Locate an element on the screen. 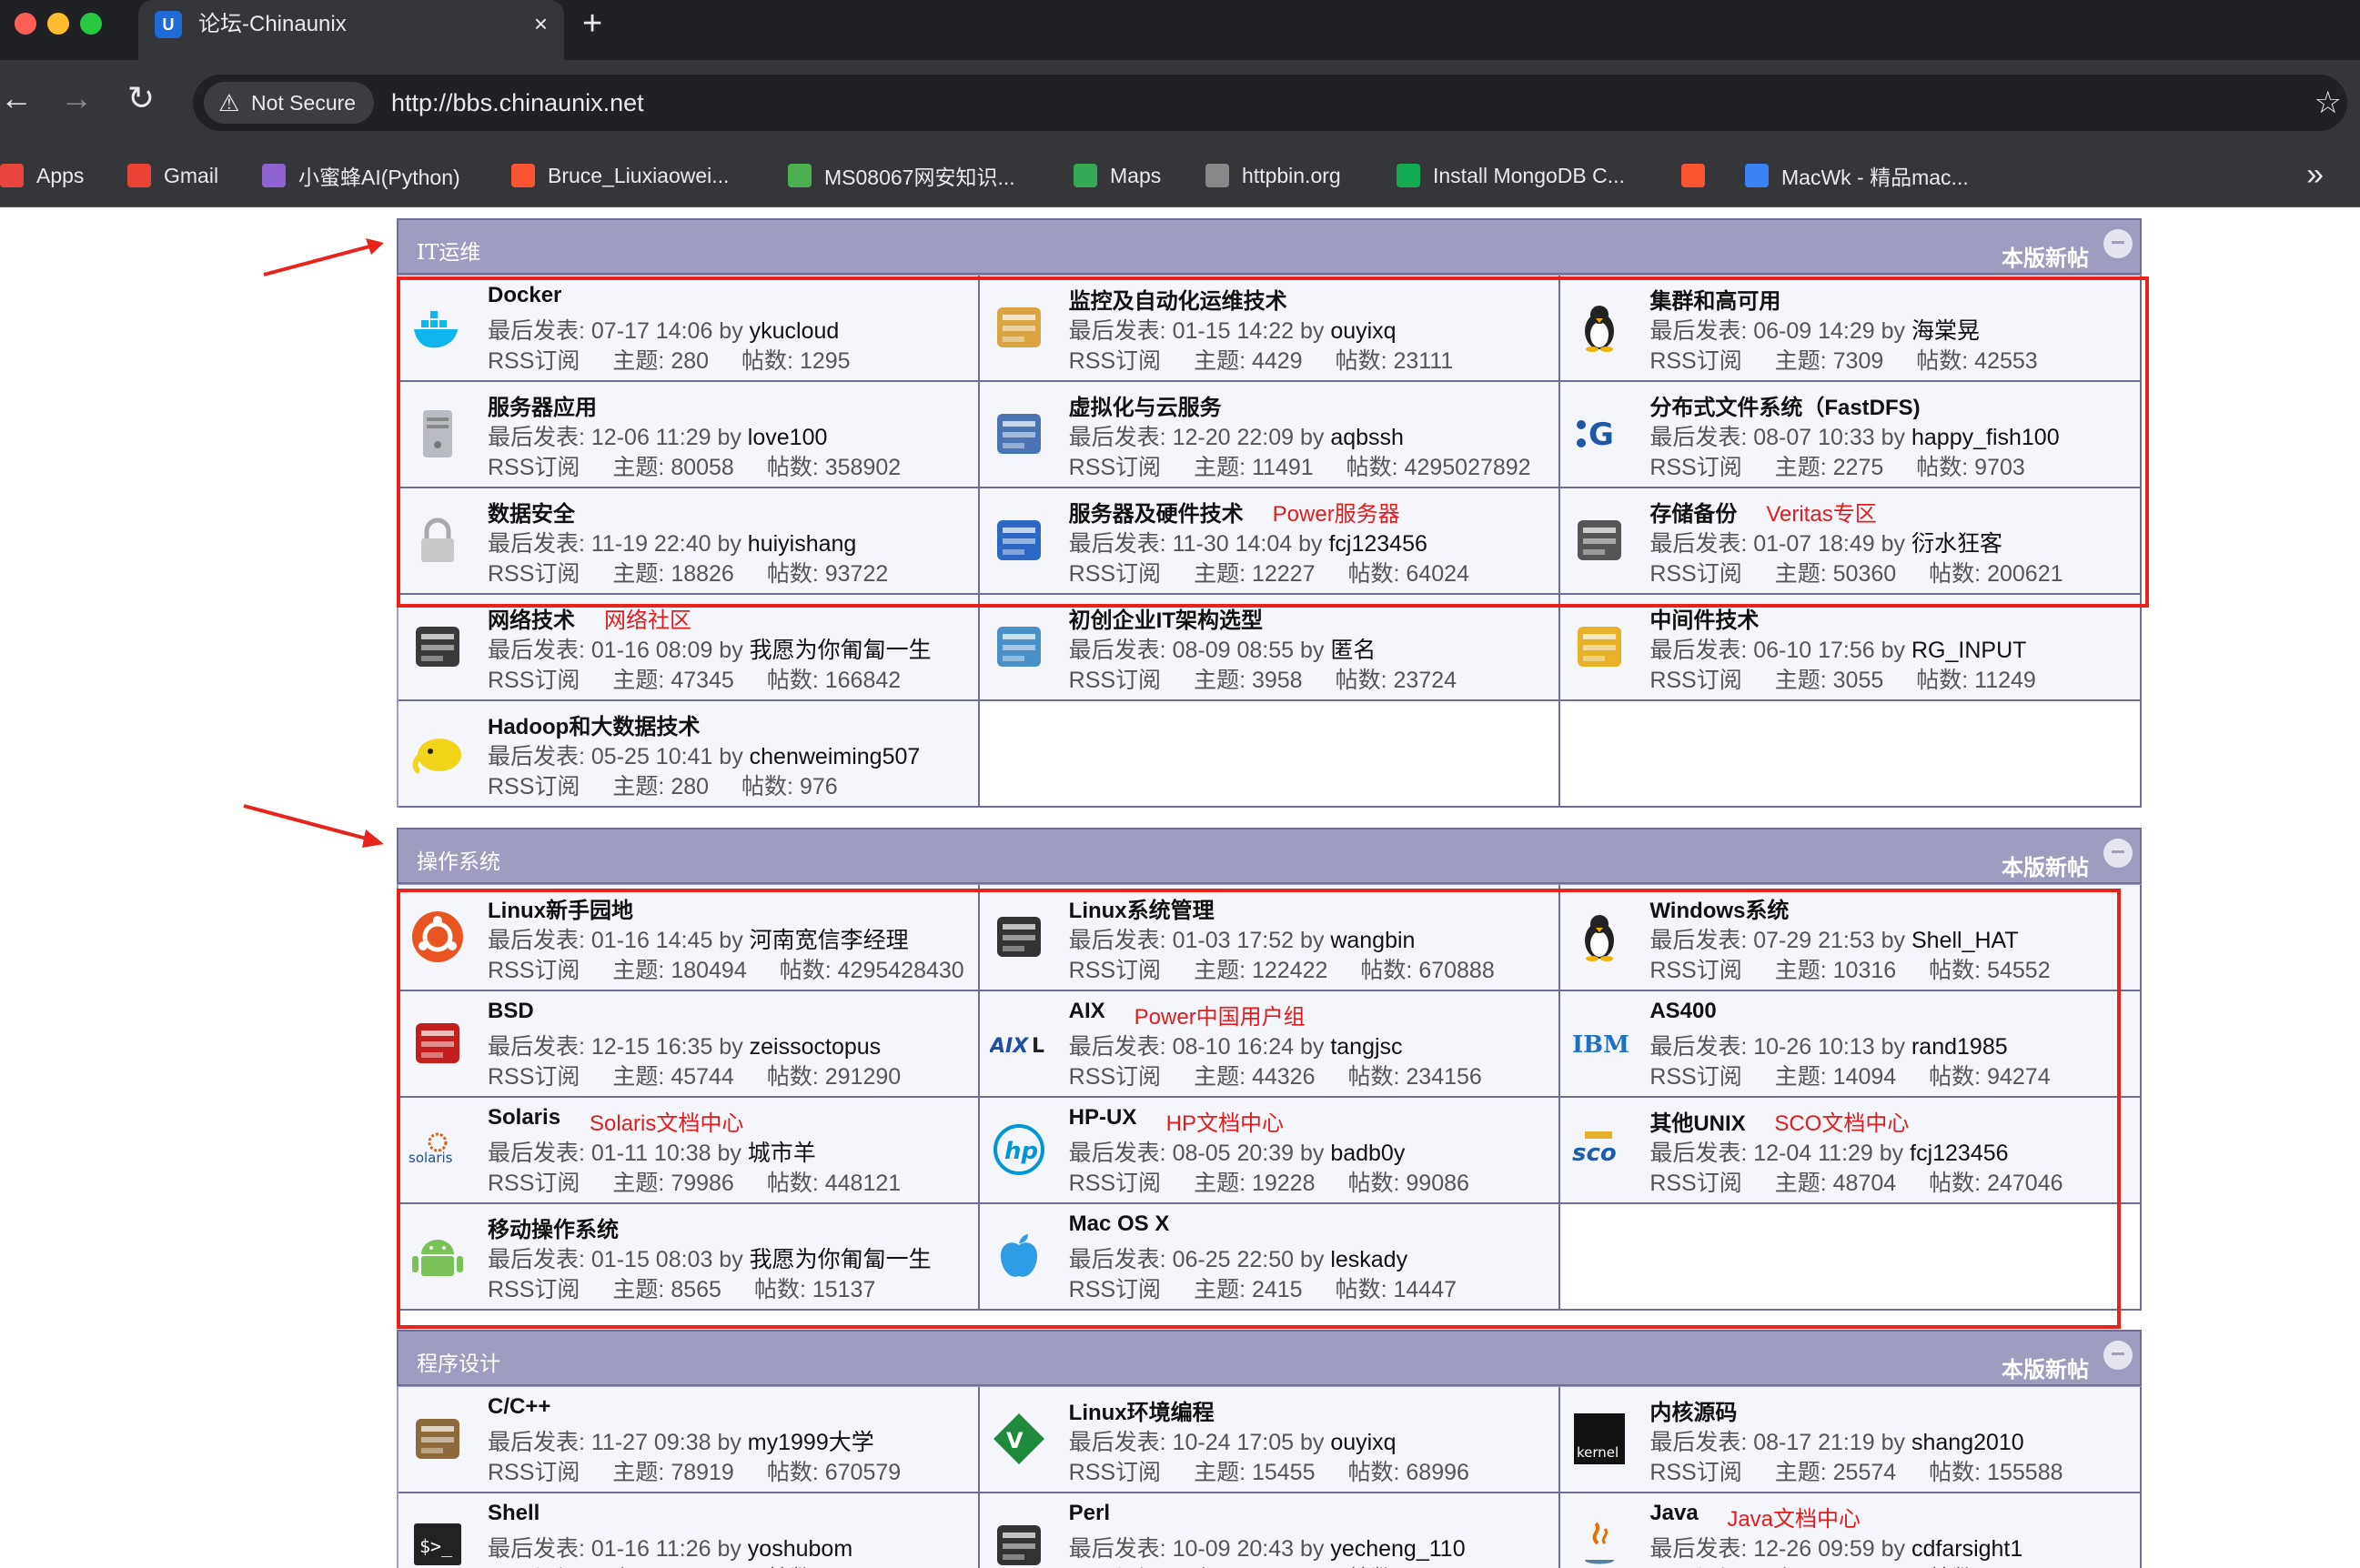  window-close-button is located at coordinates (26, 24).